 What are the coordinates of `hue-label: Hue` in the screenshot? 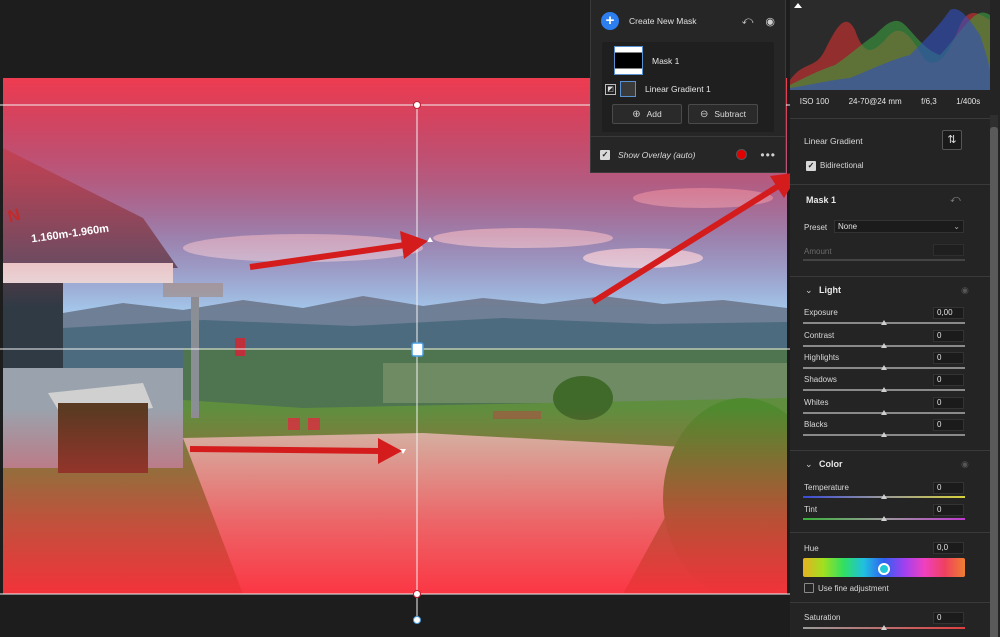 It's located at (811, 548).